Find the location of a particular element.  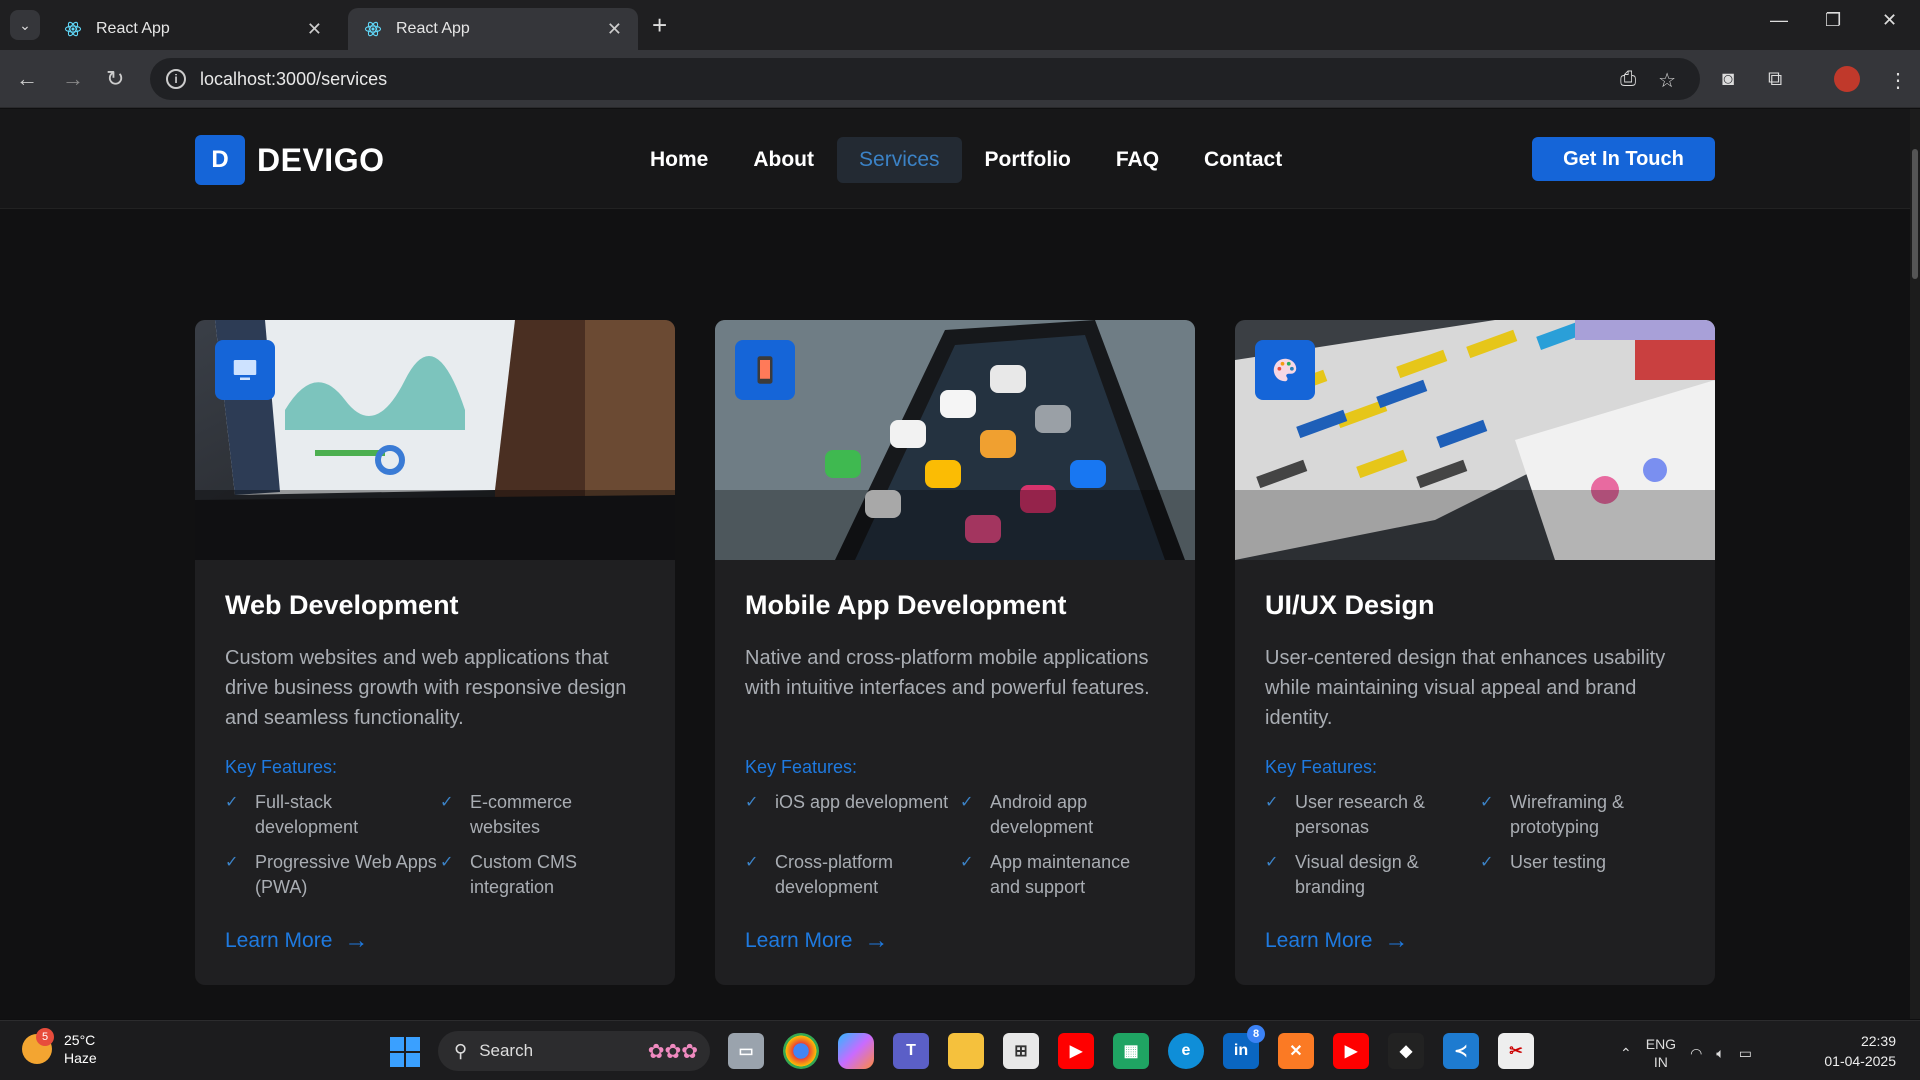

snipping-tool-icon: ✂ is located at coordinates (1516, 1051).